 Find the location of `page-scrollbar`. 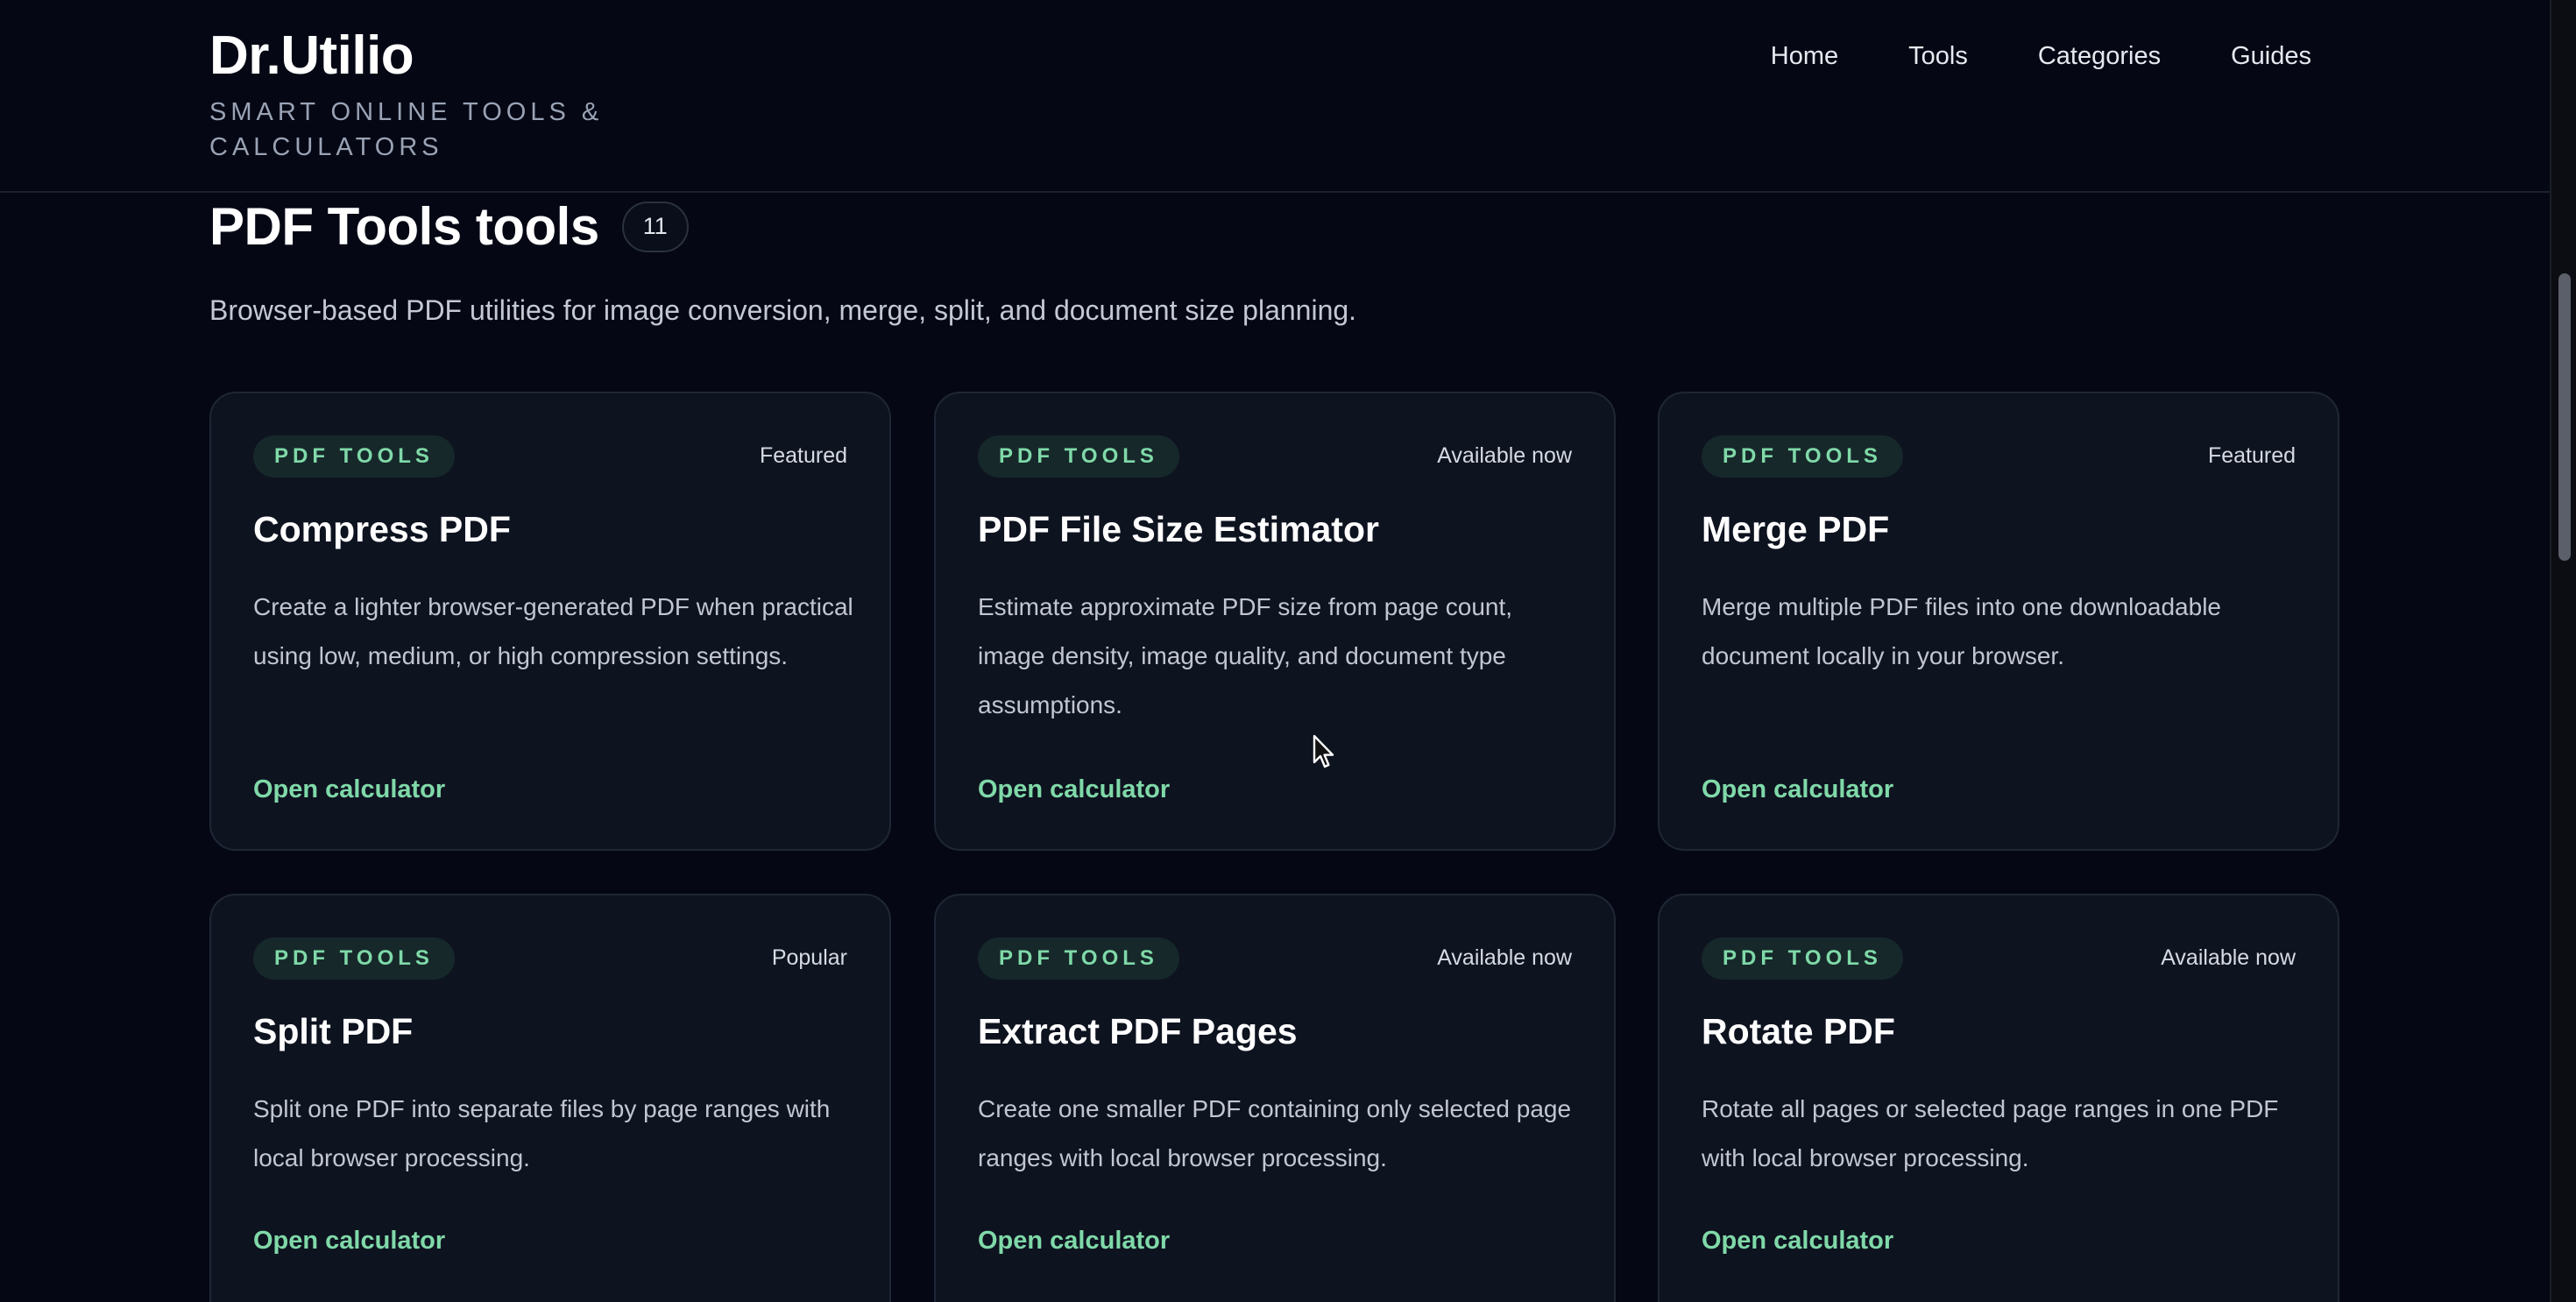

page-scrollbar is located at coordinates (2563, 651).